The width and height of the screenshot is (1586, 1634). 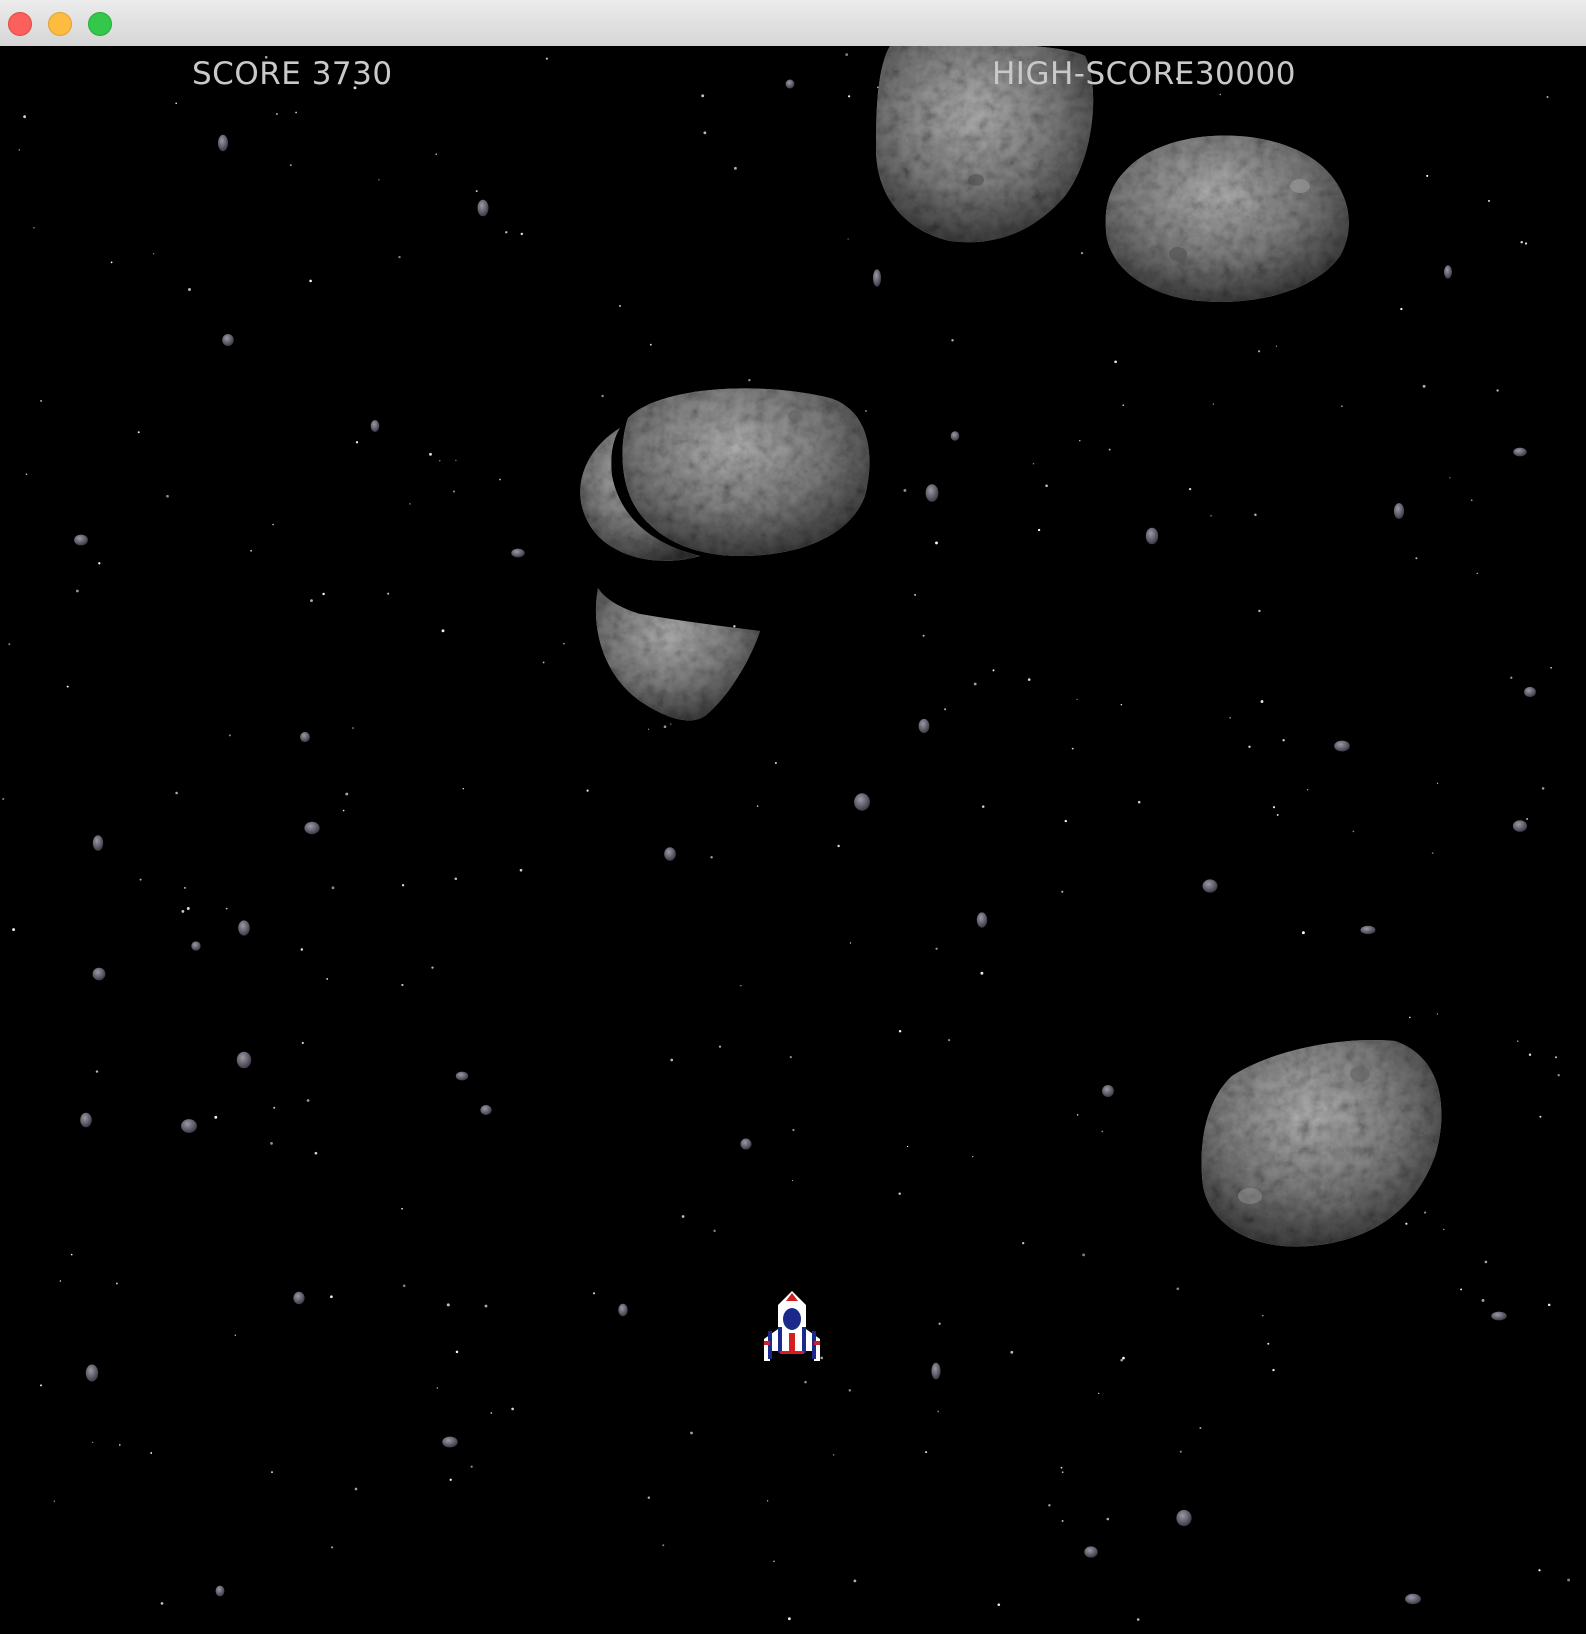 I want to click on asteroid-split, so click(x=725, y=554).